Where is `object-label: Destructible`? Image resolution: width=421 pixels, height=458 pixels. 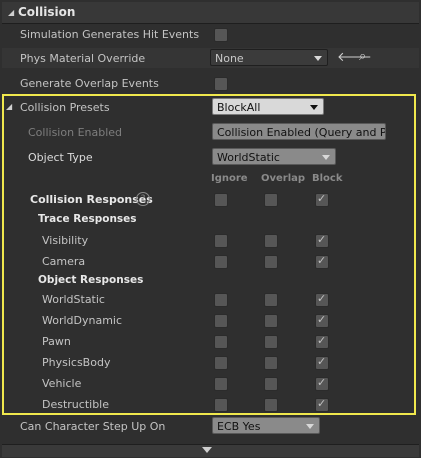 object-label: Destructible is located at coordinates (75, 404).